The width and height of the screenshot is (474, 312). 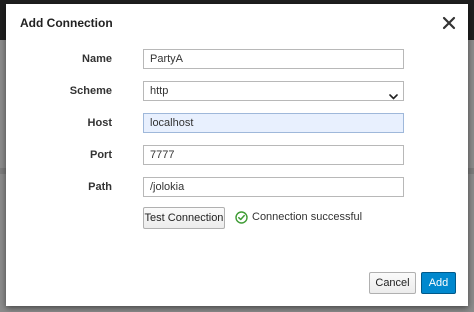 What do you see at coordinates (273, 59) in the screenshot?
I see `name-field: PartyA` at bounding box center [273, 59].